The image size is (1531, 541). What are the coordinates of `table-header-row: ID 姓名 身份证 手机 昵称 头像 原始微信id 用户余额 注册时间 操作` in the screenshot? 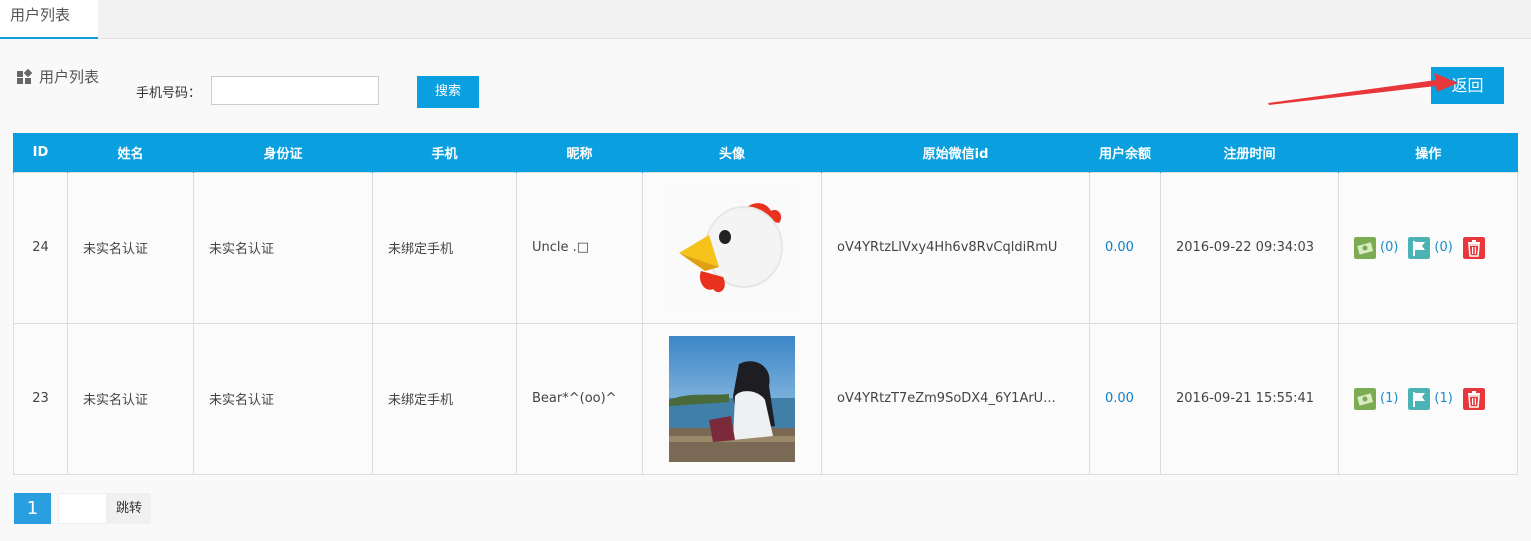 It's located at (765, 152).